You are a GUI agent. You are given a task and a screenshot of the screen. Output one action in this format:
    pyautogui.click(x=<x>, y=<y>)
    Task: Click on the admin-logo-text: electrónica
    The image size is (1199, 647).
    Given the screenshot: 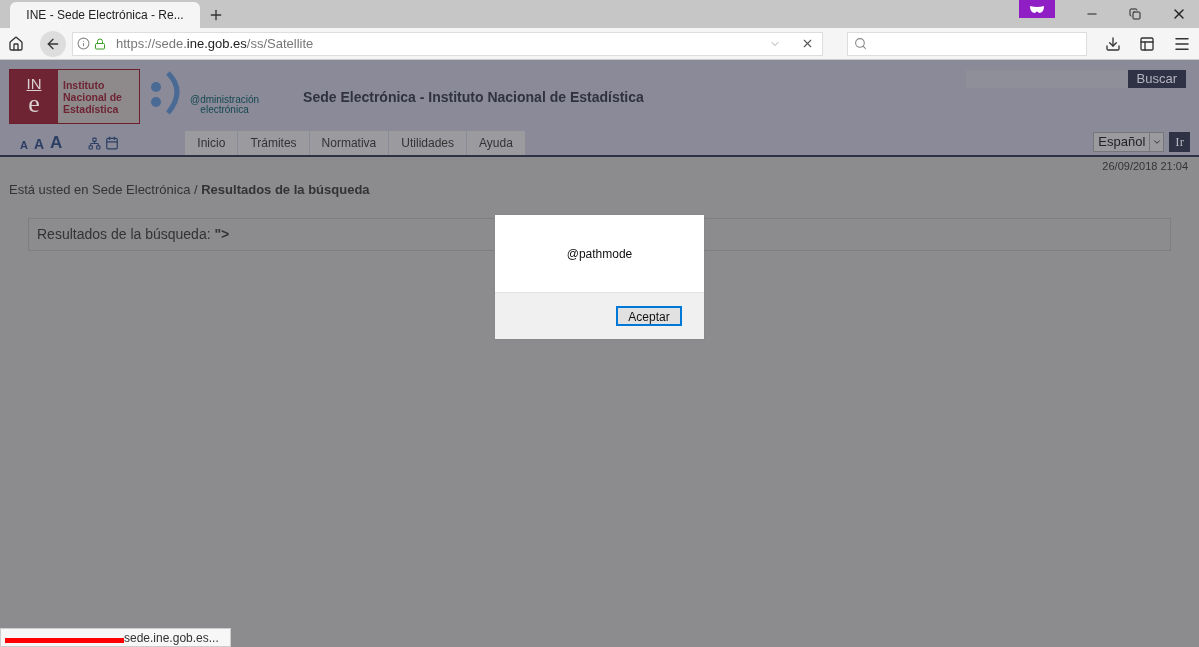 What is the action you would take?
    pyautogui.click(x=224, y=110)
    